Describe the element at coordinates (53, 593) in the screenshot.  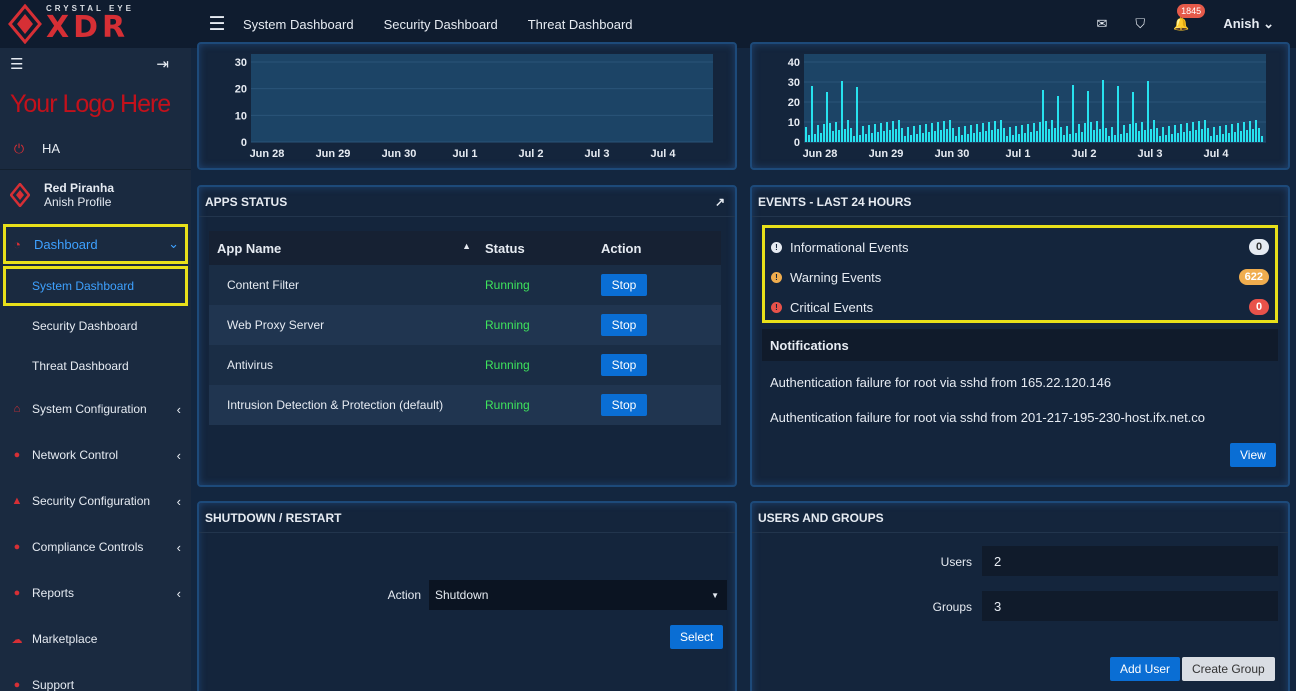
I see `sidebar-item-label: Reports` at that location.